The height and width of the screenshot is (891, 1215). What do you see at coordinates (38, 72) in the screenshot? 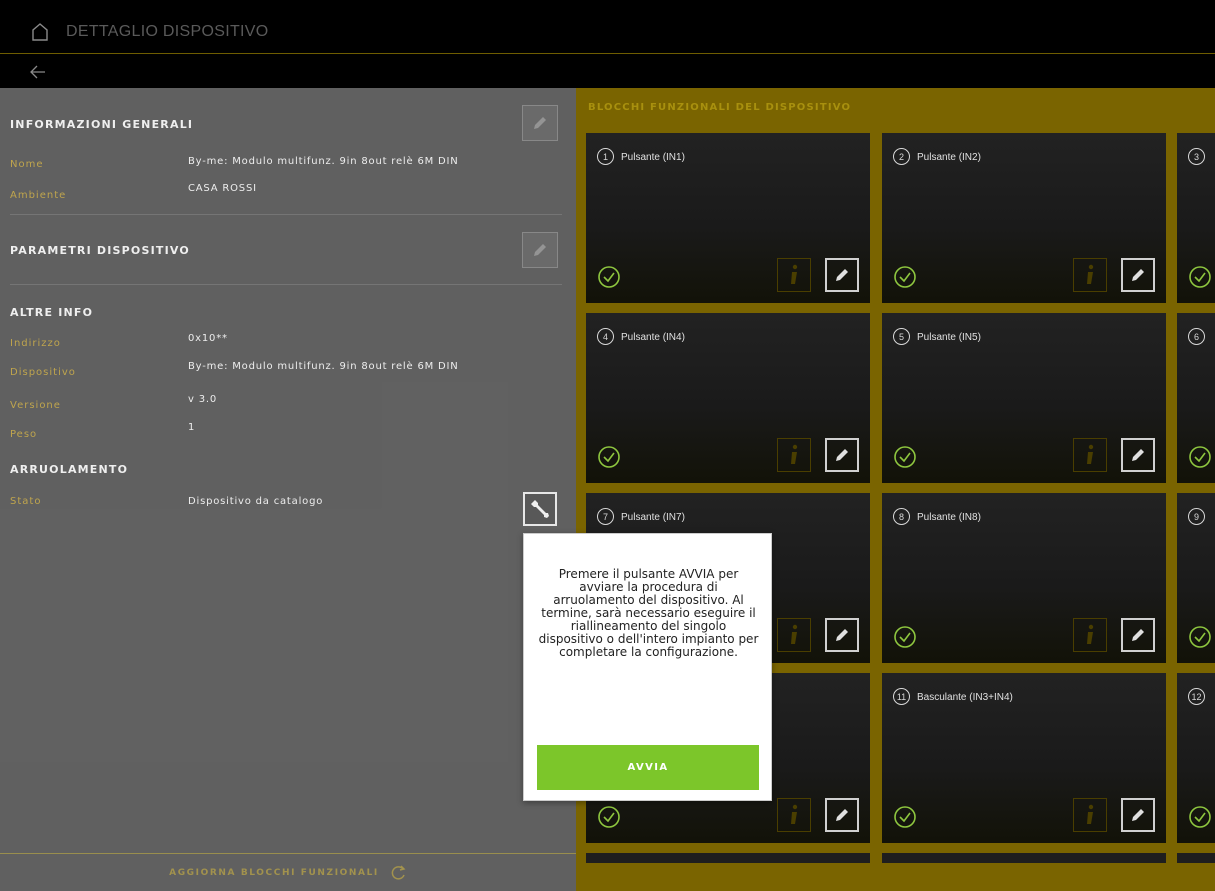
I see `back-arrow-icon` at bounding box center [38, 72].